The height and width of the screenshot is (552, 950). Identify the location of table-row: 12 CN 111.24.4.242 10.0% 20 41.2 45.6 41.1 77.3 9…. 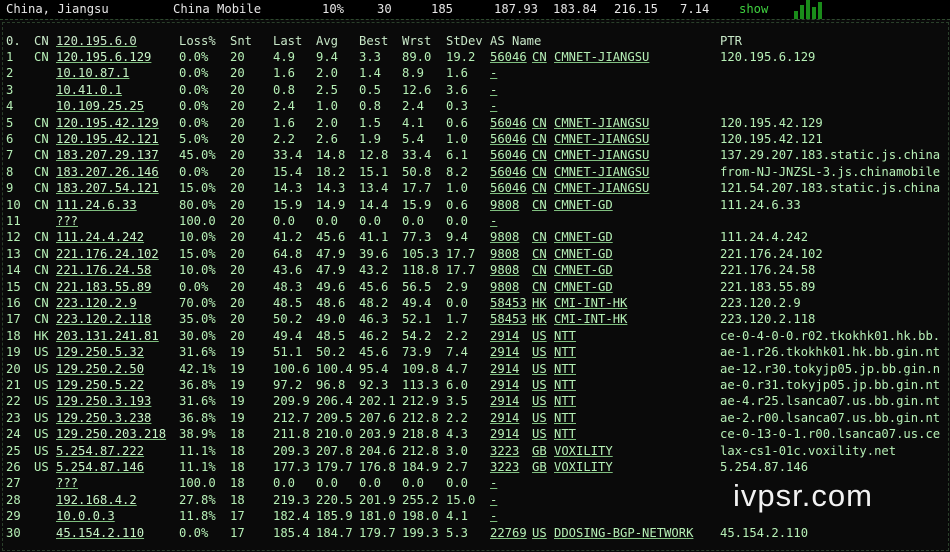
(475, 238).